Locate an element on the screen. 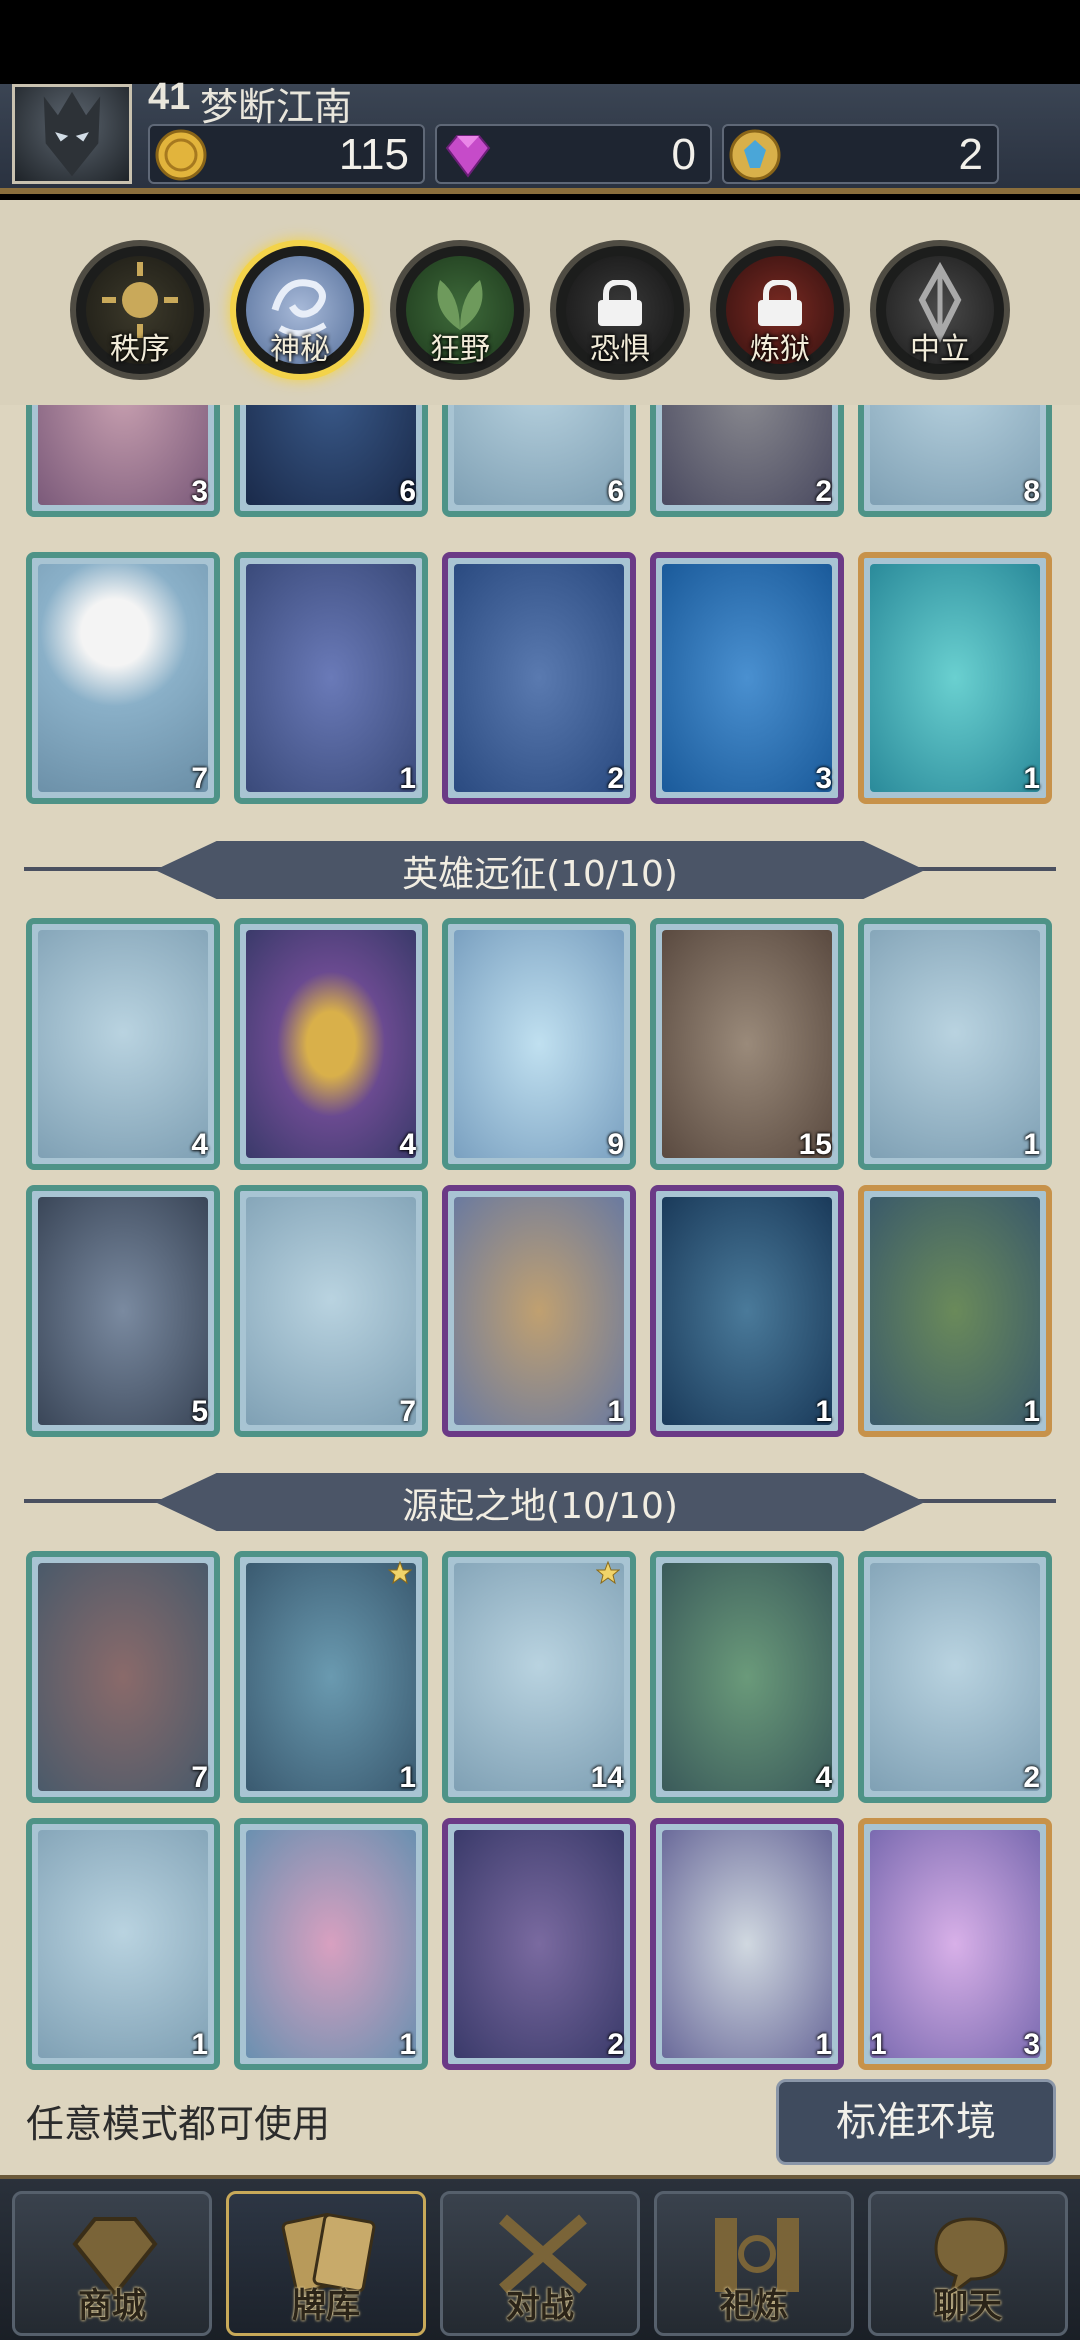 The height and width of the screenshot is (2340, 1080). swamp-brute-art is located at coordinates (747, 1677).